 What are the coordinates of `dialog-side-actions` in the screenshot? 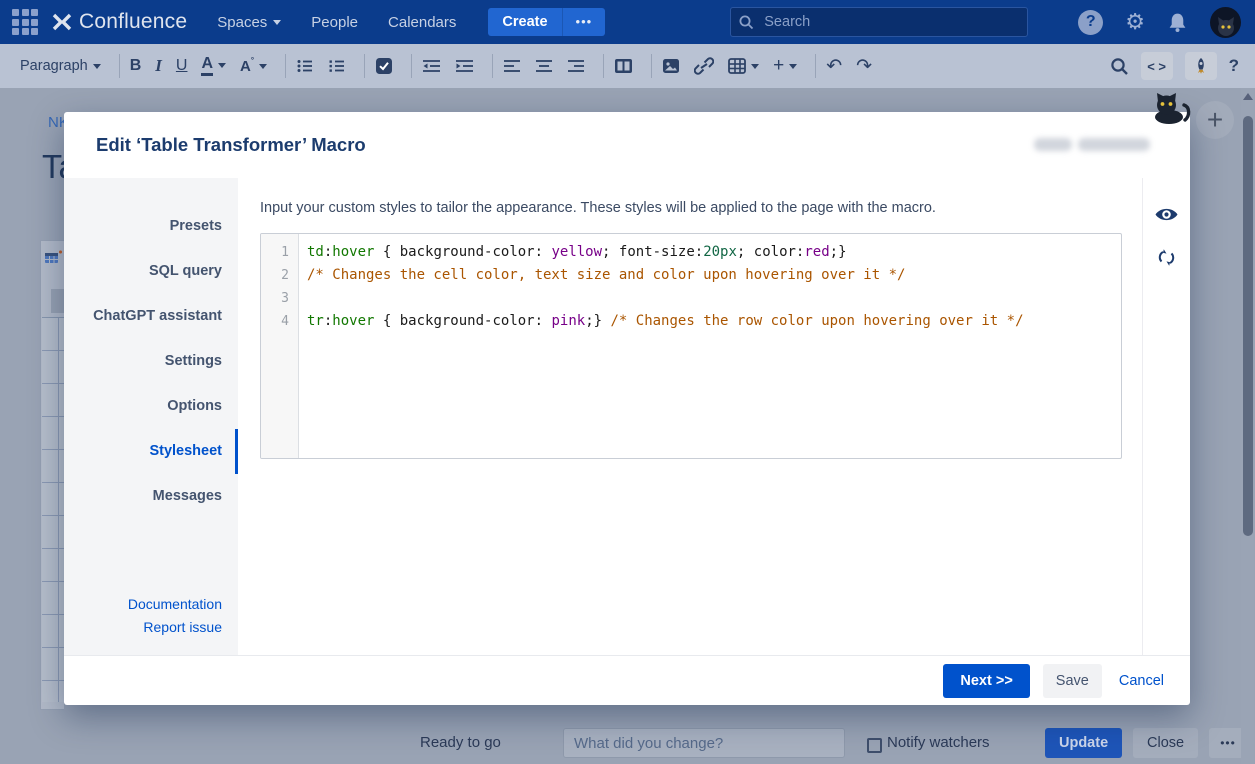 It's located at (1166, 416).